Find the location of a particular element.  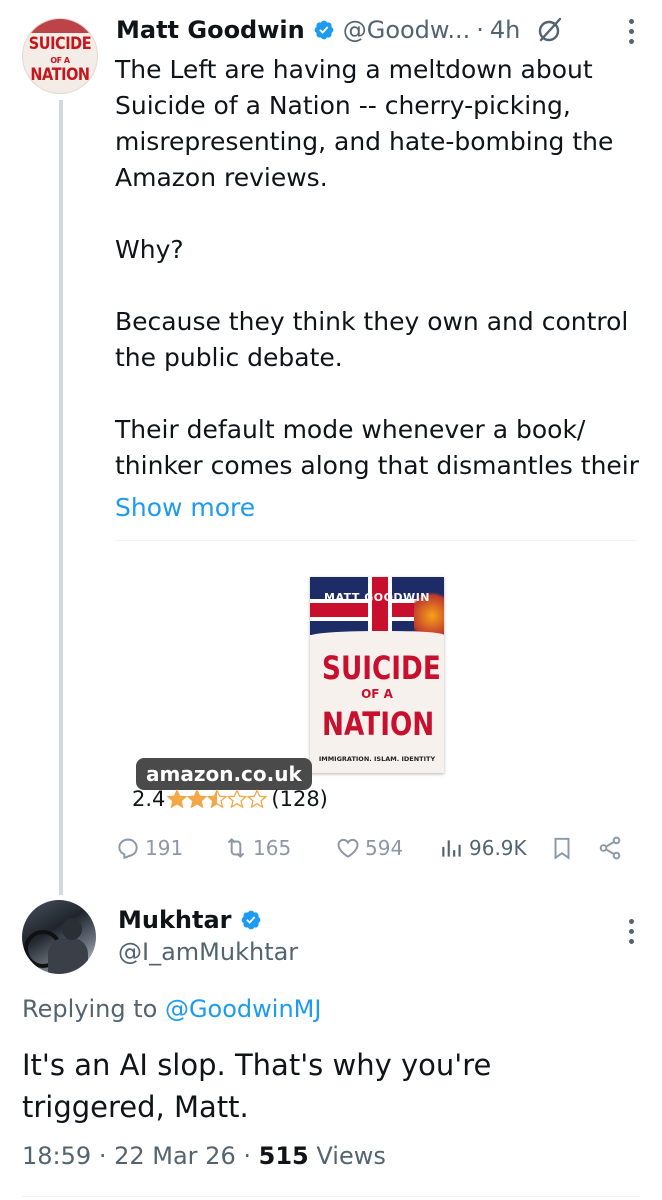

avatar-text-2: OF A is located at coordinates (60, 60).